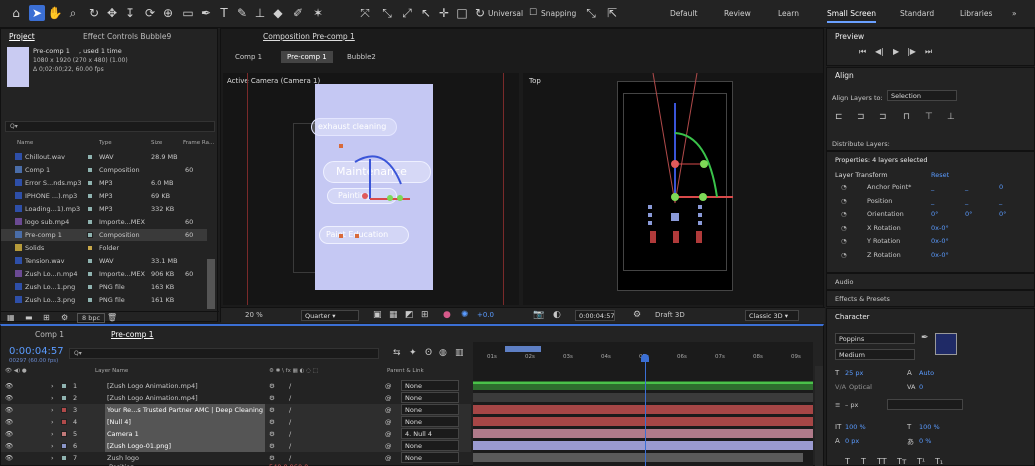 The height and width of the screenshot is (466, 1035). I want to click on interpret-footage-icon: ▦, so click(11, 317).